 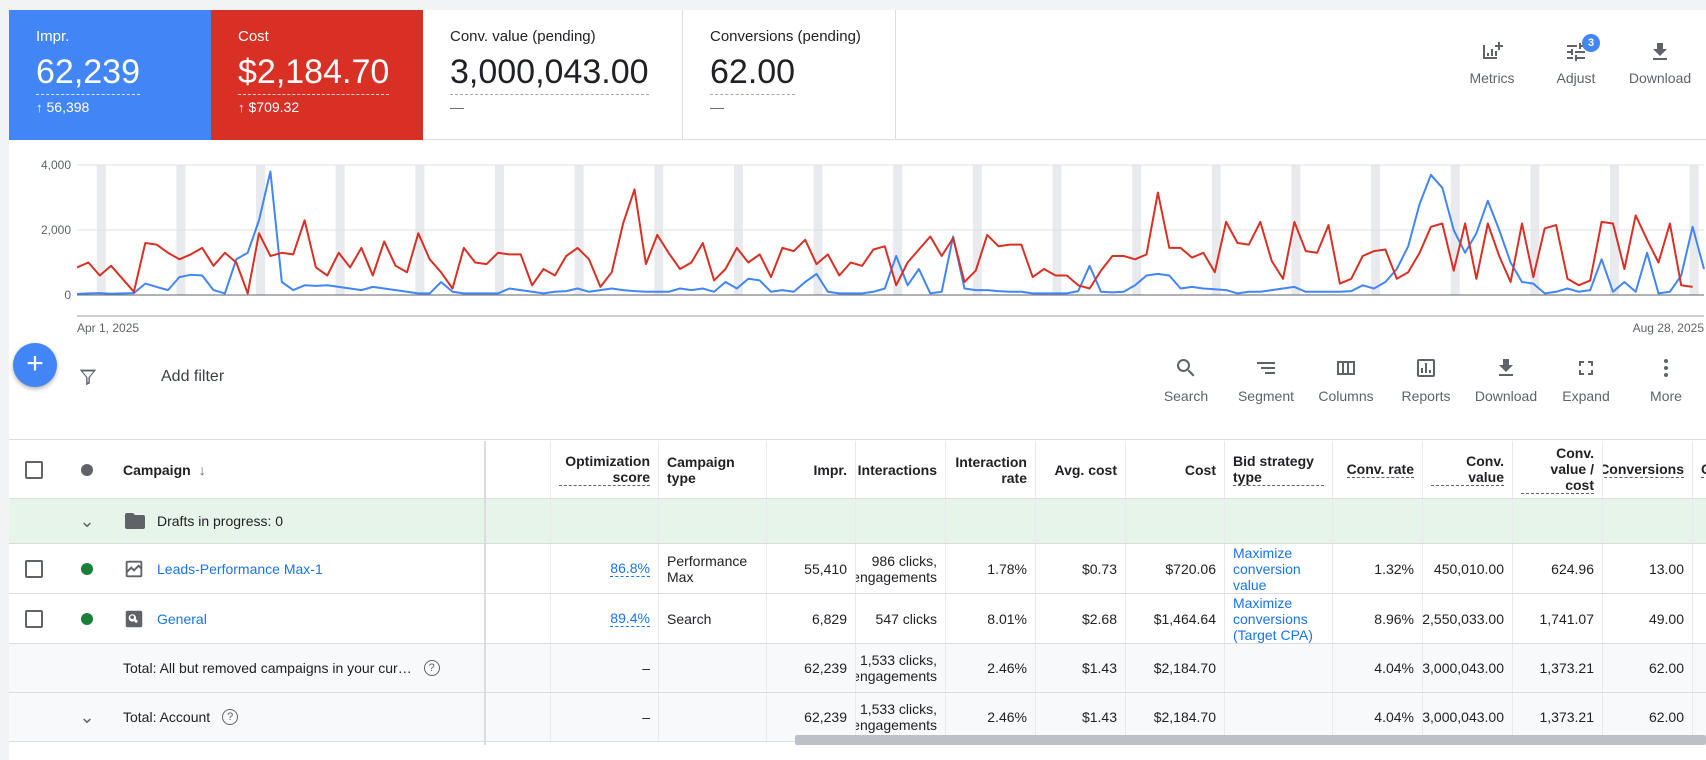 What do you see at coordinates (1586, 380) in the screenshot?
I see `expand-tool: Expand` at bounding box center [1586, 380].